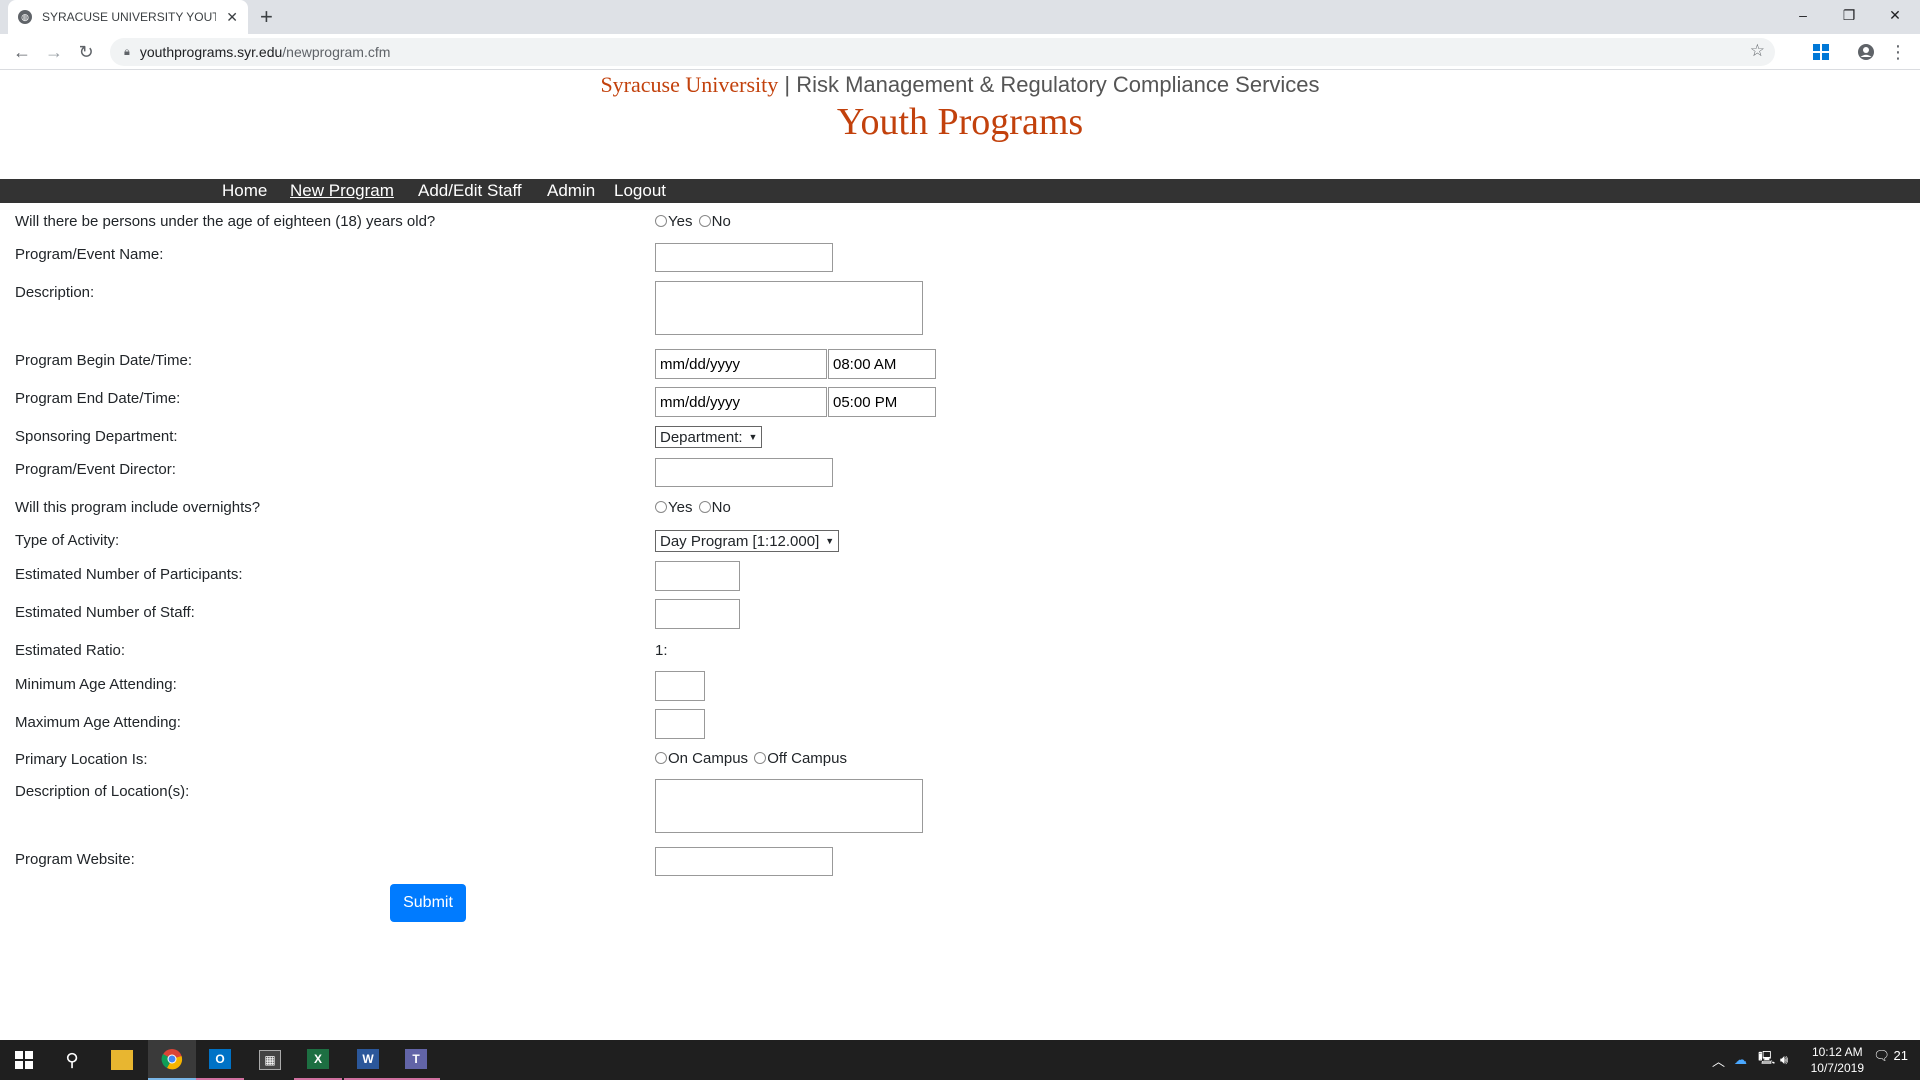  I want to click on participants-input, so click(697, 576).